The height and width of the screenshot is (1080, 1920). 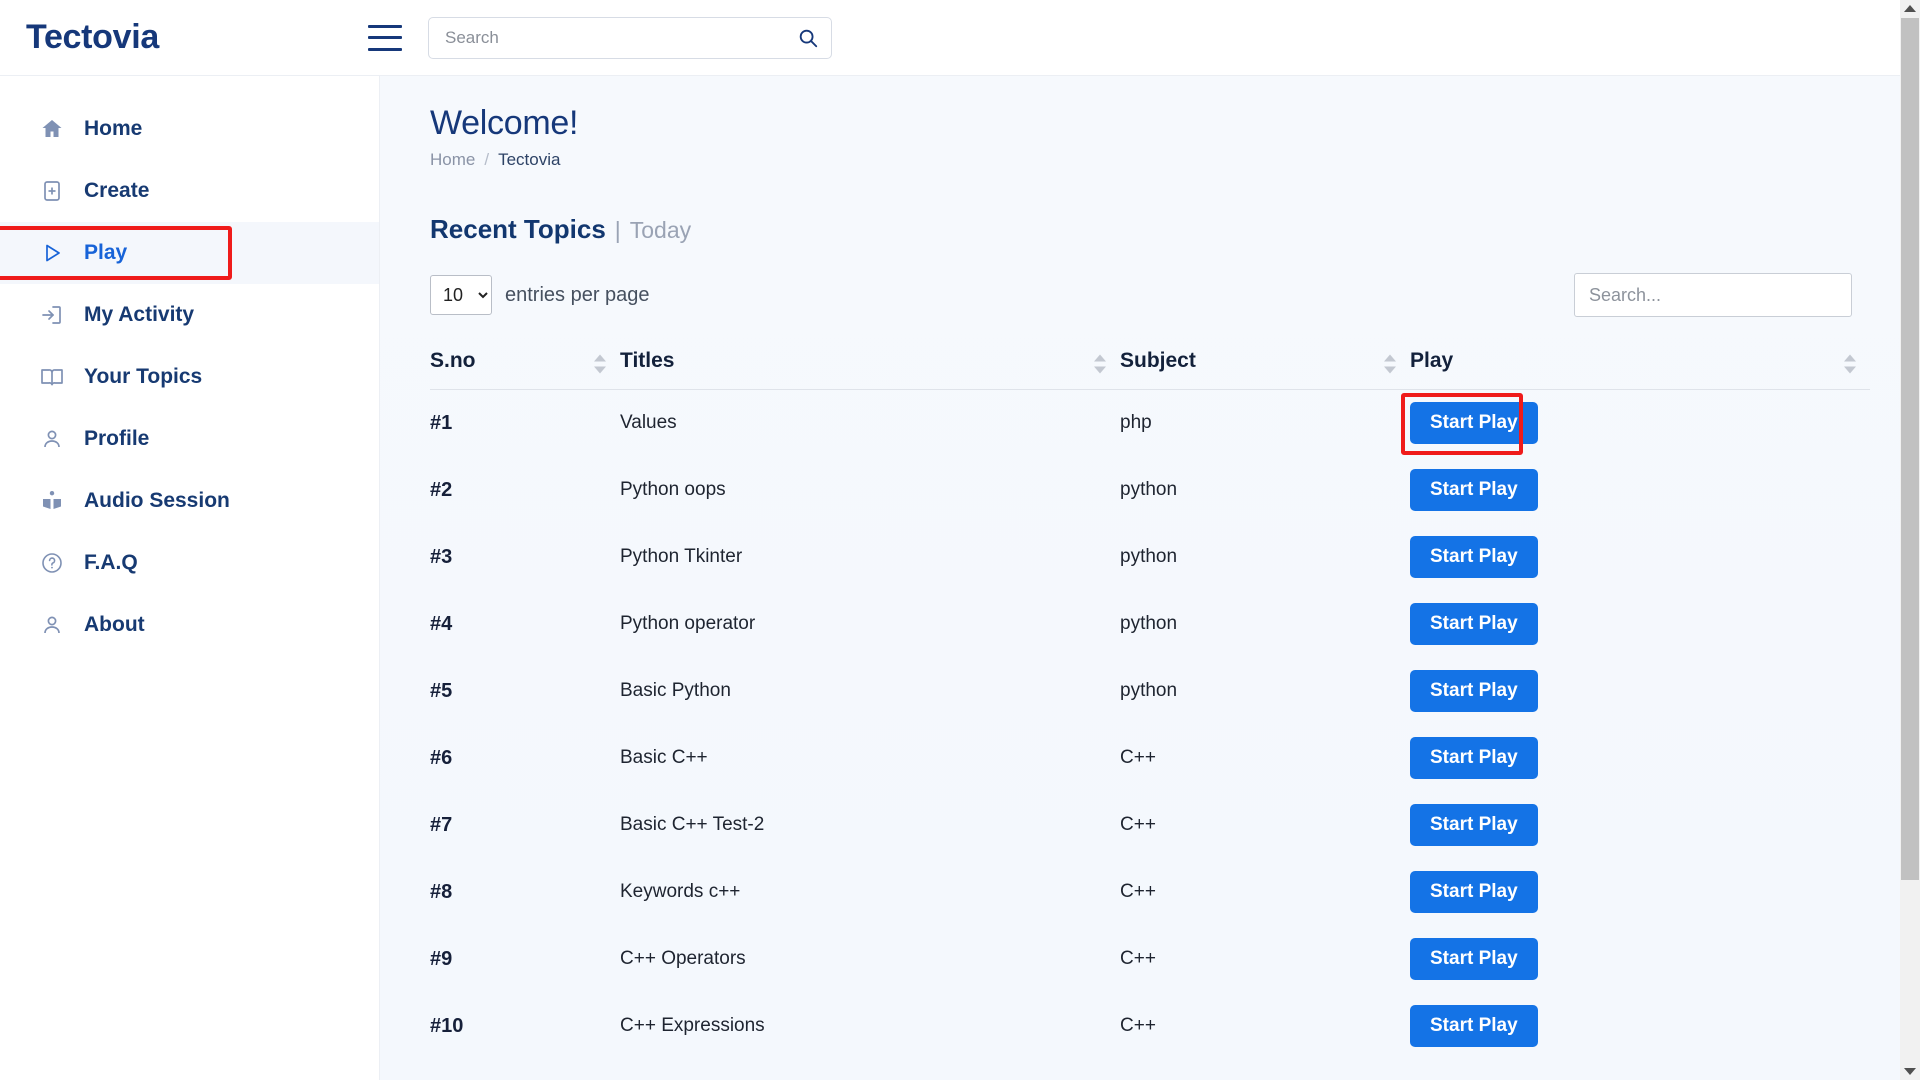 What do you see at coordinates (441, 556) in the screenshot?
I see `cell-sno: #3` at bounding box center [441, 556].